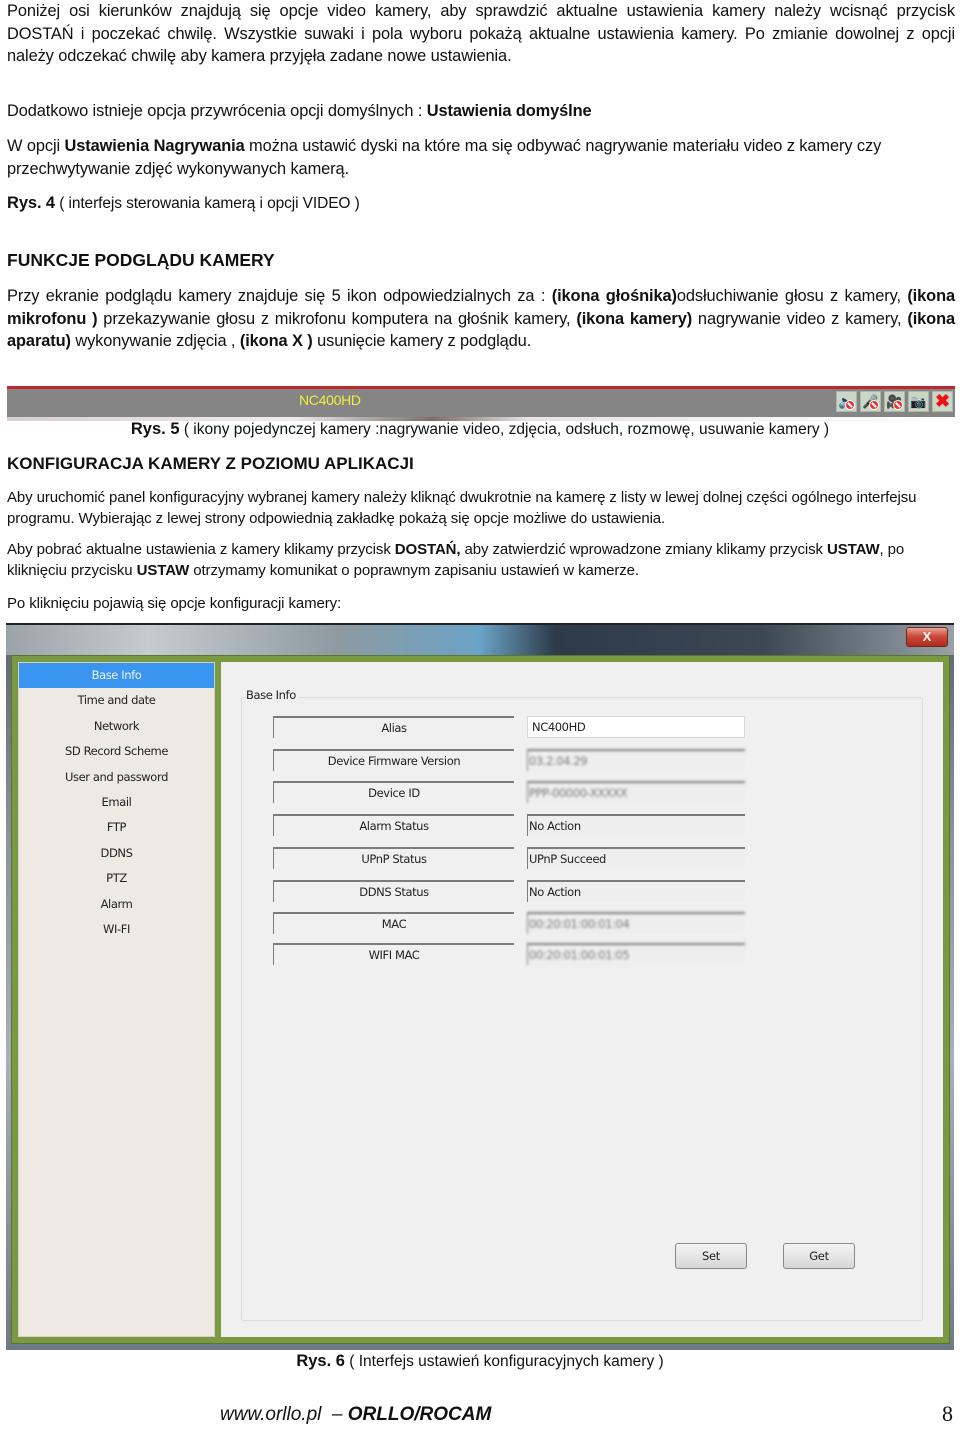 This screenshot has height=1431, width=960. I want to click on field-row: Alarm Status No Action, so click(509, 825).